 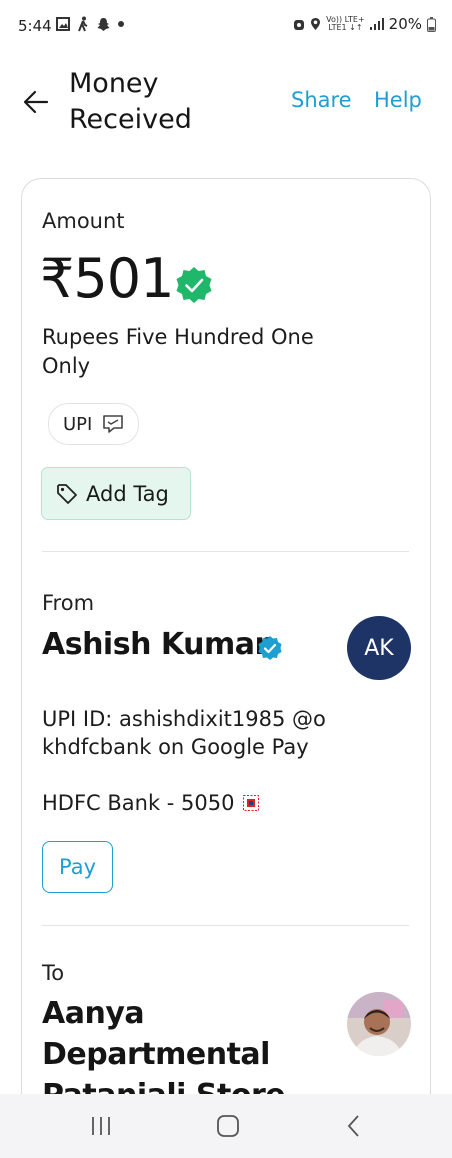 What do you see at coordinates (67, 493) in the screenshot?
I see `tag-icon` at bounding box center [67, 493].